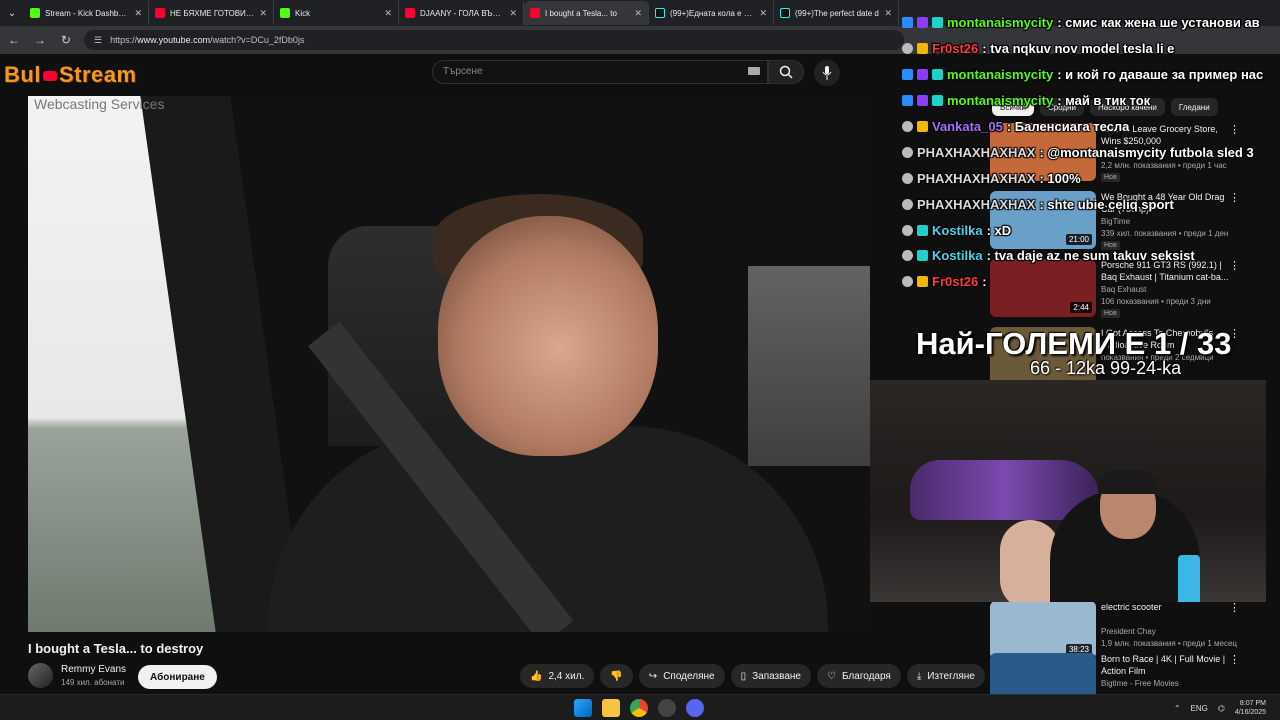 This screenshot has width=1280, height=720. I want to click on thumbs-up-button: 👍 2,4 хил., so click(557, 676).